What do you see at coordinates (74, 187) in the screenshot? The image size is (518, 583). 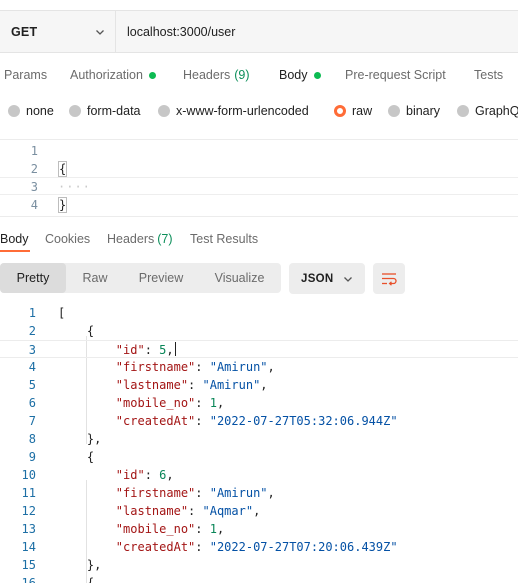 I see `indent-guide: ····` at bounding box center [74, 187].